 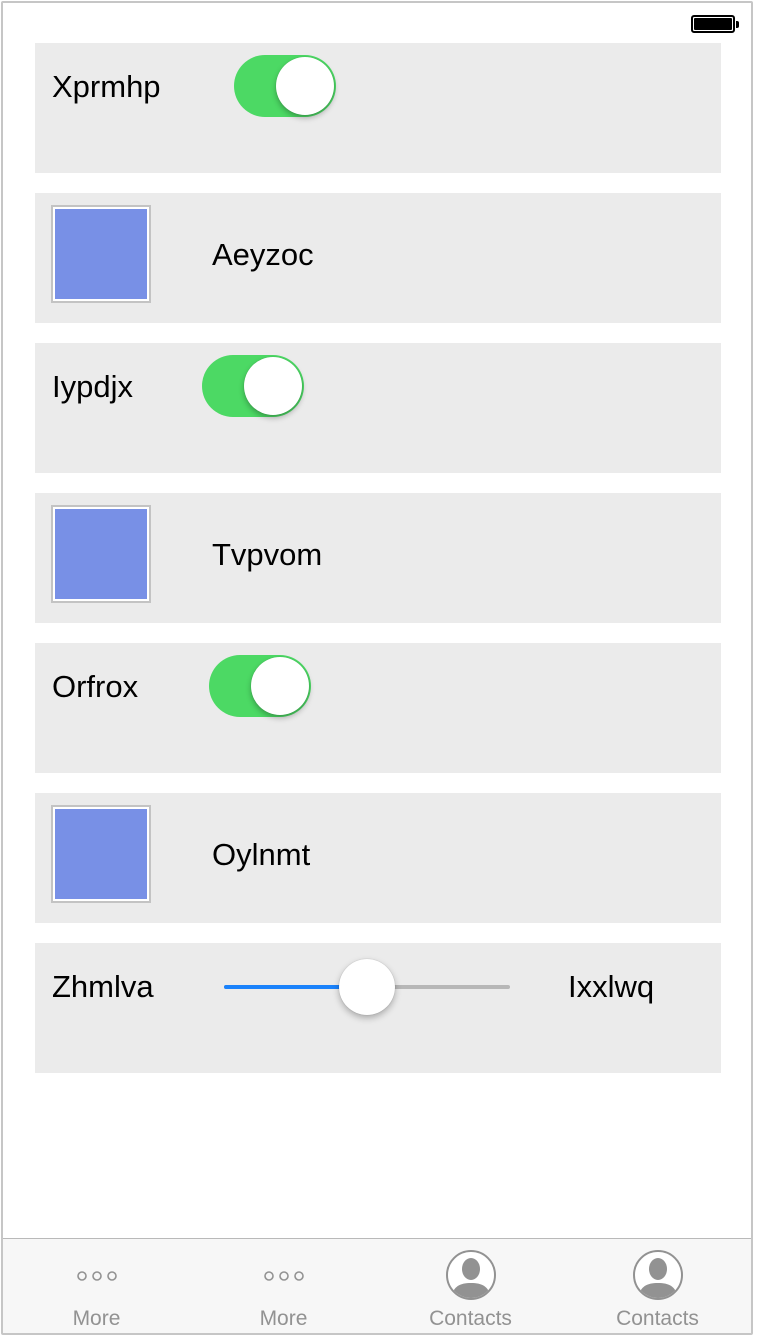 I want to click on row-title: Aeyzoc, so click(x=263, y=254).